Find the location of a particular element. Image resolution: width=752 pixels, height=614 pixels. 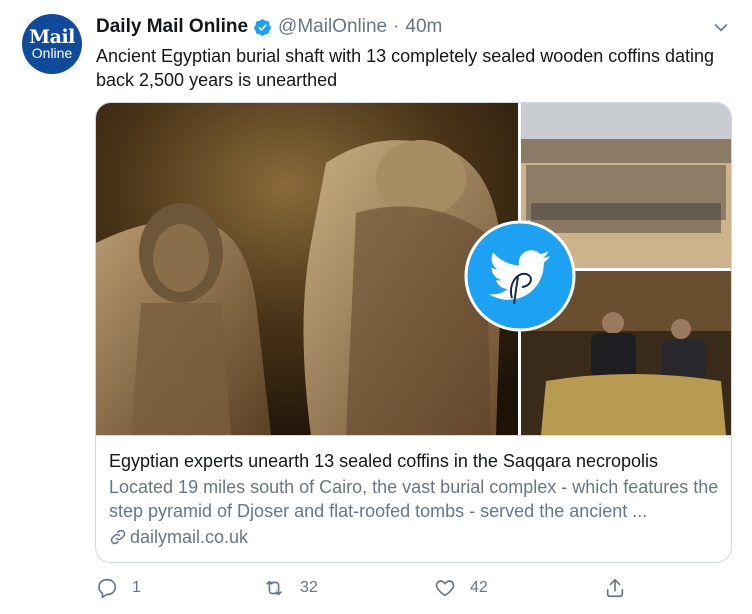

link-icon is located at coordinates (118, 537).